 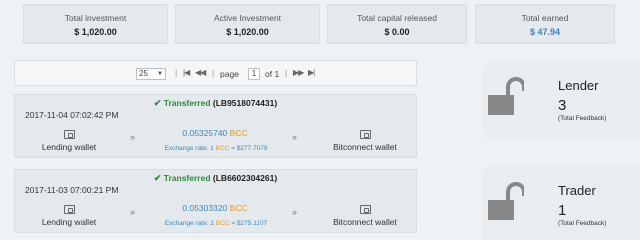 I want to click on stat-card-total-investment: Total investment $ 1,020.00, so click(x=95, y=24).